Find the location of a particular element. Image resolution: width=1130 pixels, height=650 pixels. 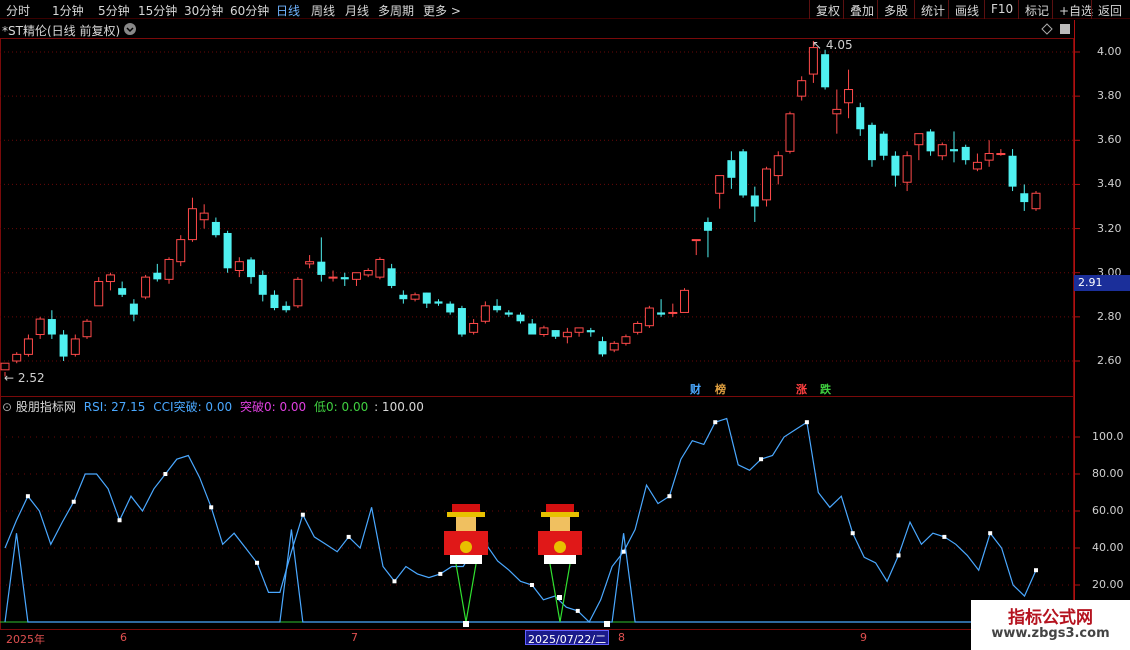

diamond-icon is located at coordinates (1047, 29).